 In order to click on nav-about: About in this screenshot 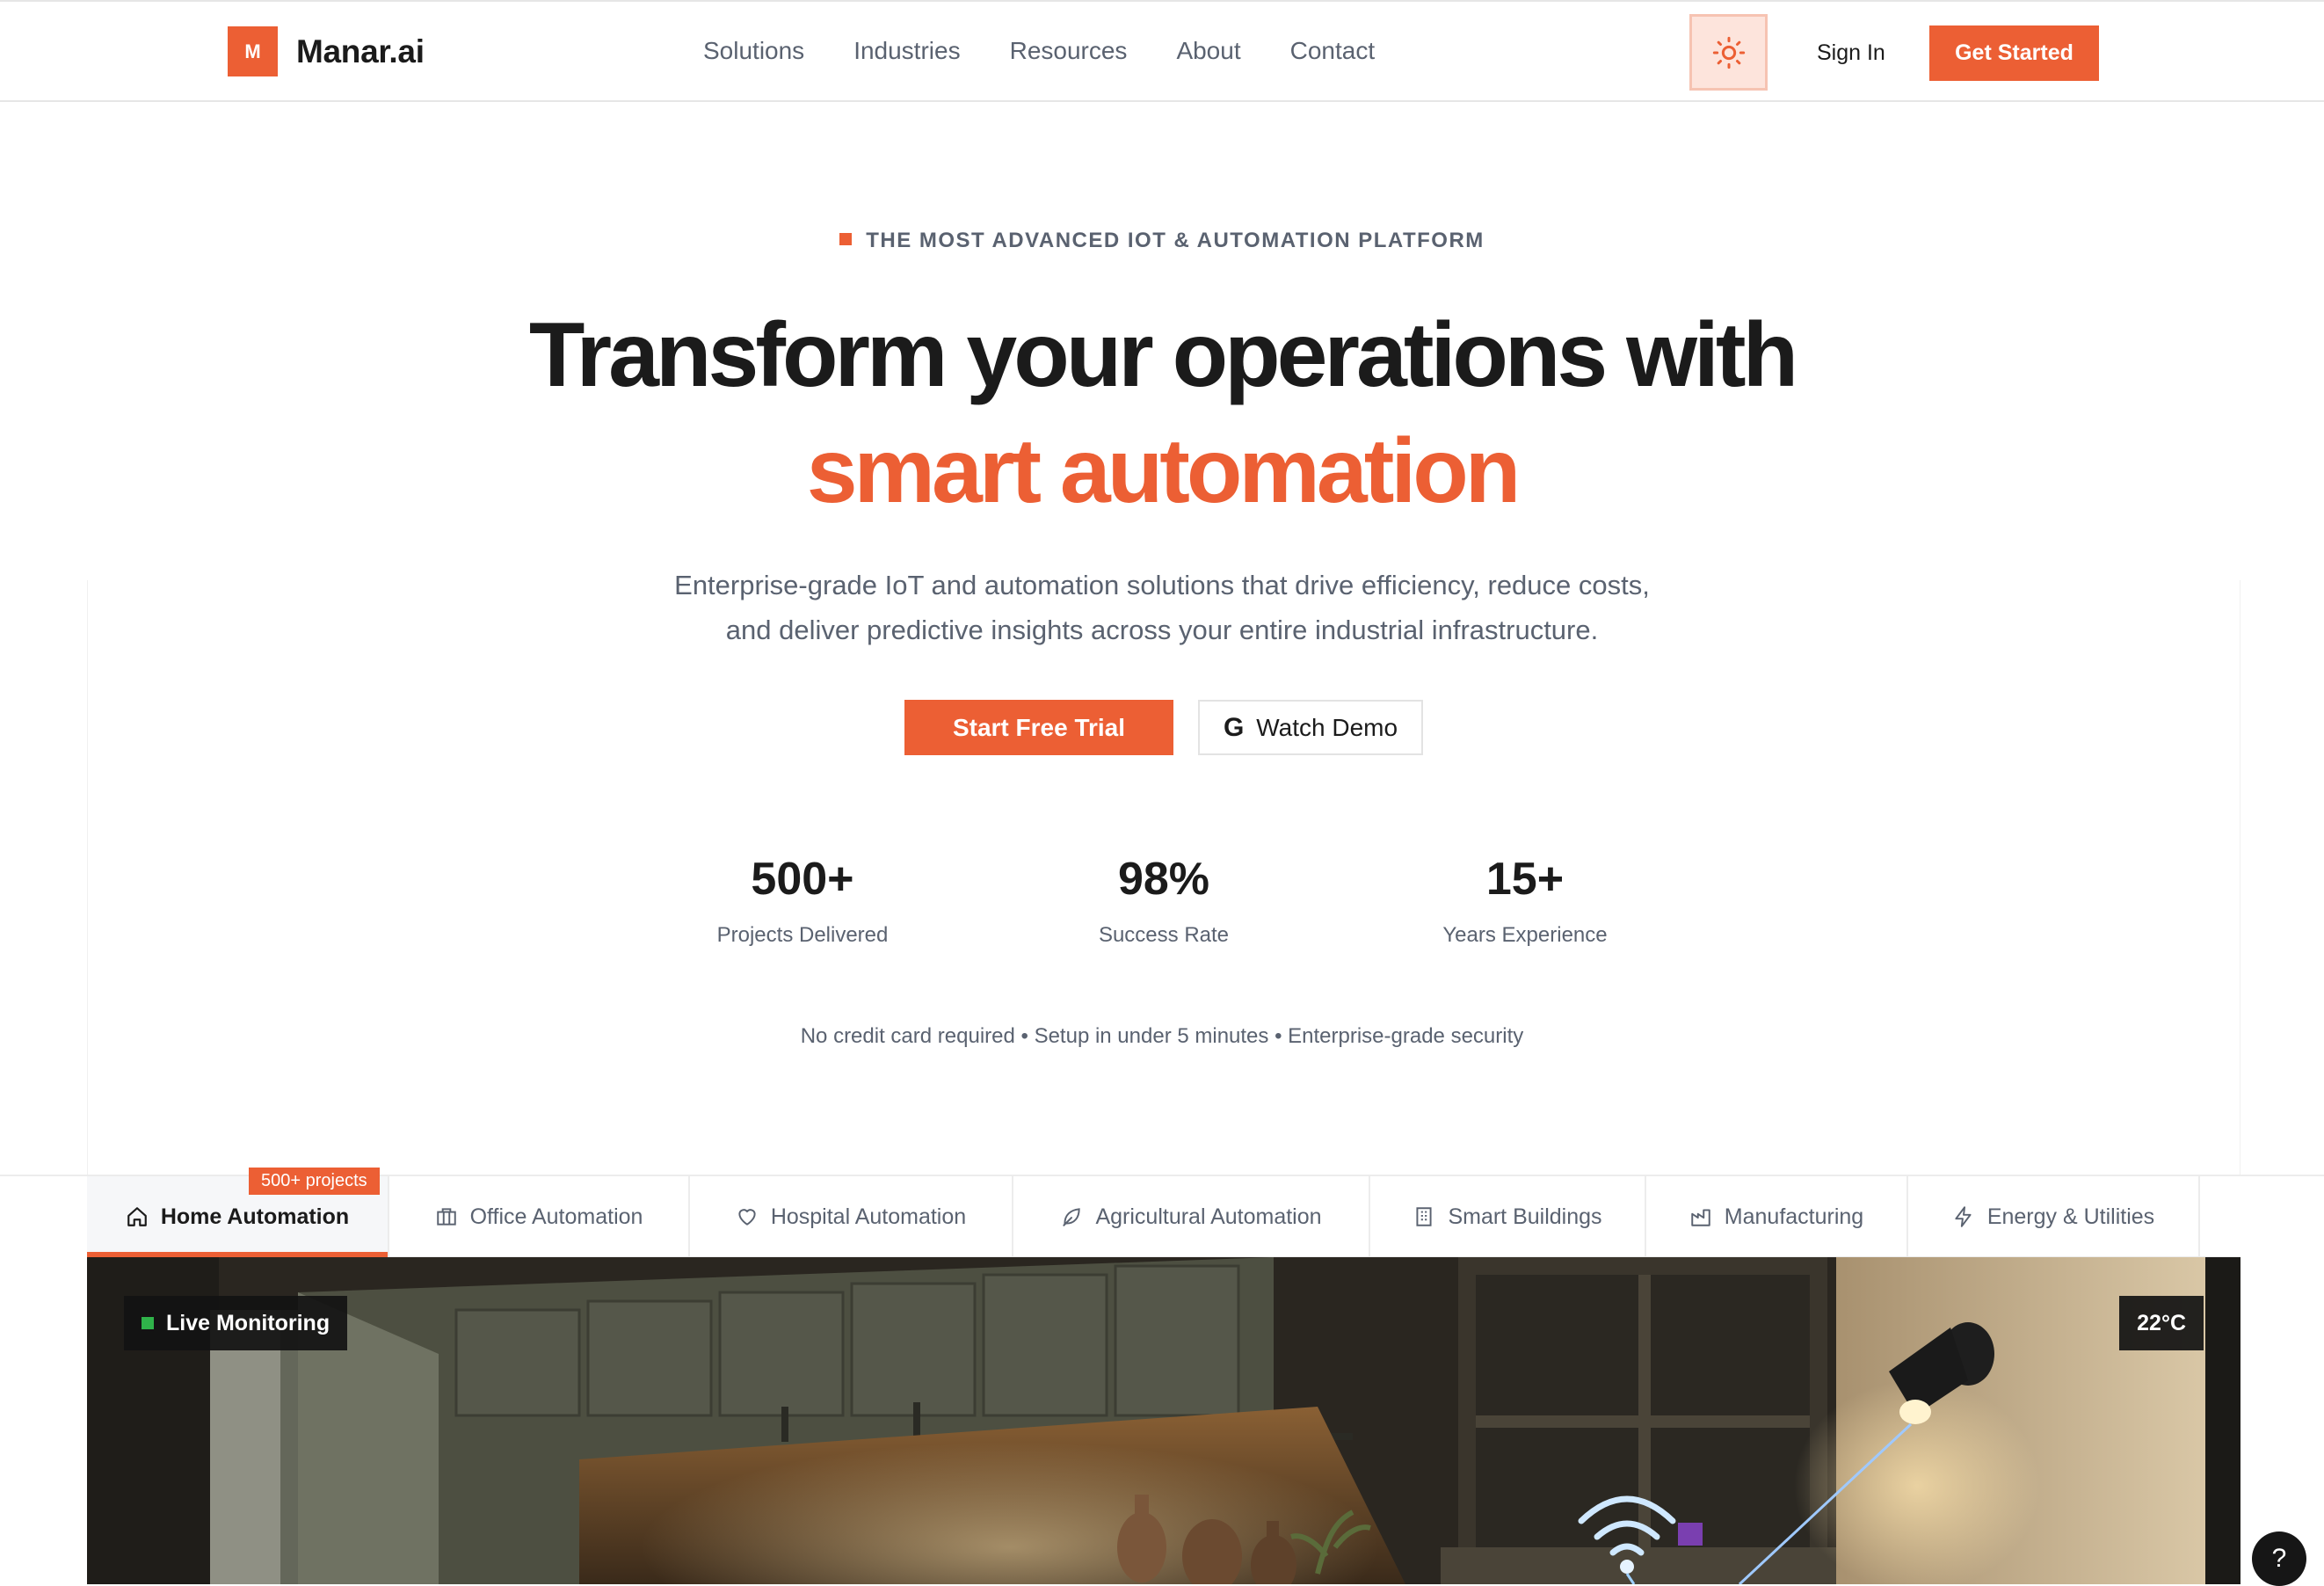, I will do `click(1208, 51)`.